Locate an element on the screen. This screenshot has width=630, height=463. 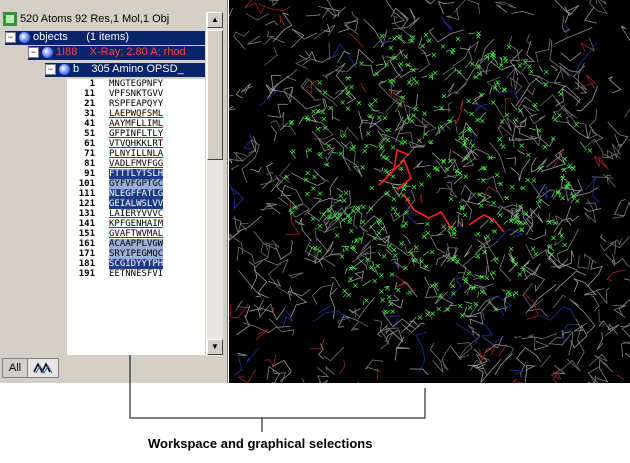
residue-sequence: GFPINFLTLY is located at coordinates (136, 134).